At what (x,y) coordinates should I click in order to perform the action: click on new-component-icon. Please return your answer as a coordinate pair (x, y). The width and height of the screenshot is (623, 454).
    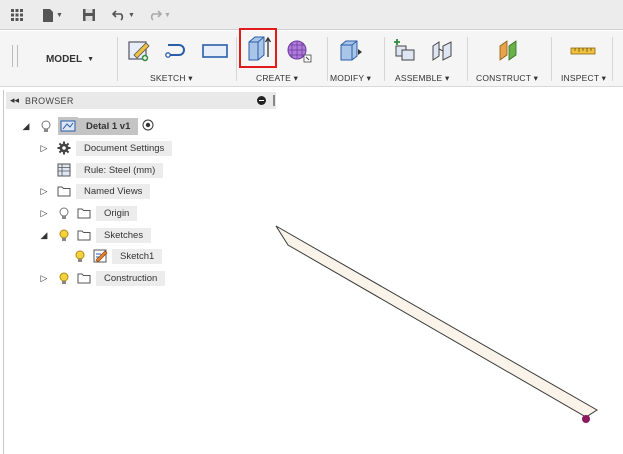
    Looking at the image, I should click on (406, 51).